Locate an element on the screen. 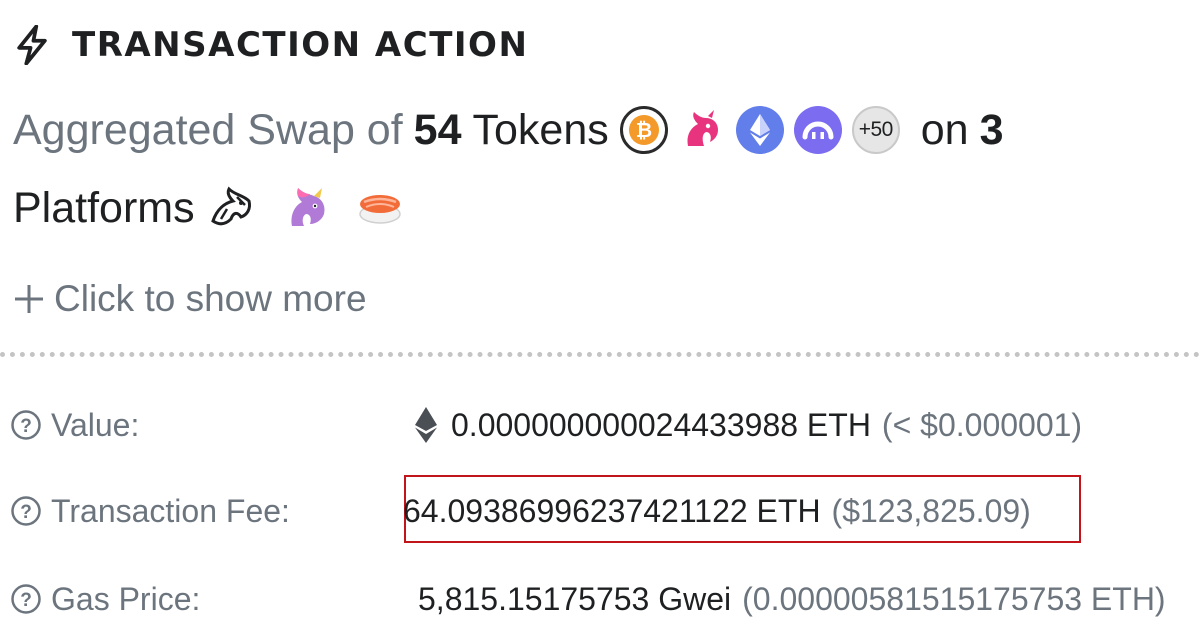  uniswap-token-icon is located at coordinates (702, 130).